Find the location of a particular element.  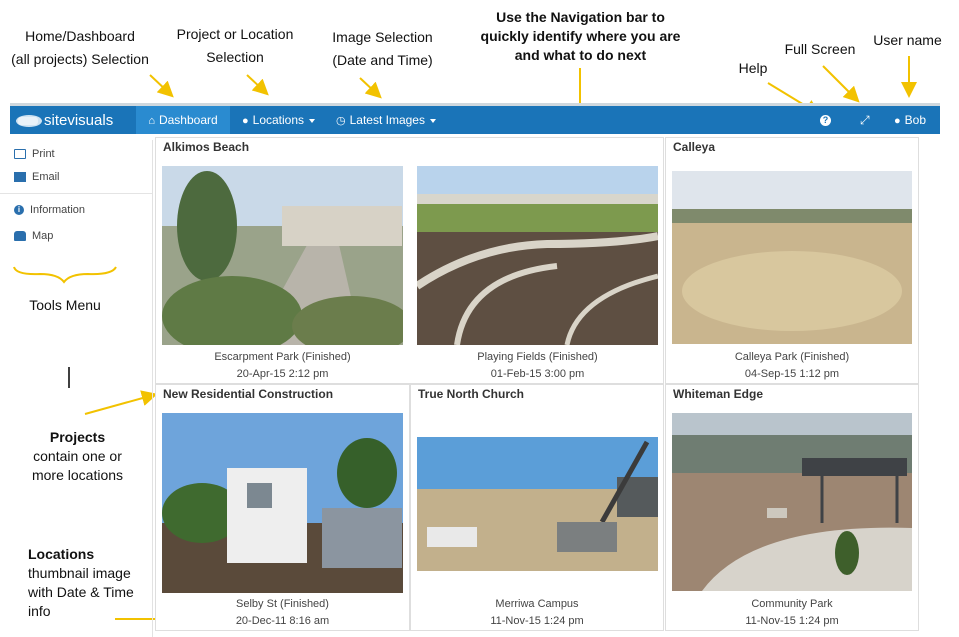

annotation-home-line1: Home/Dashboard is located at coordinates (80, 36).